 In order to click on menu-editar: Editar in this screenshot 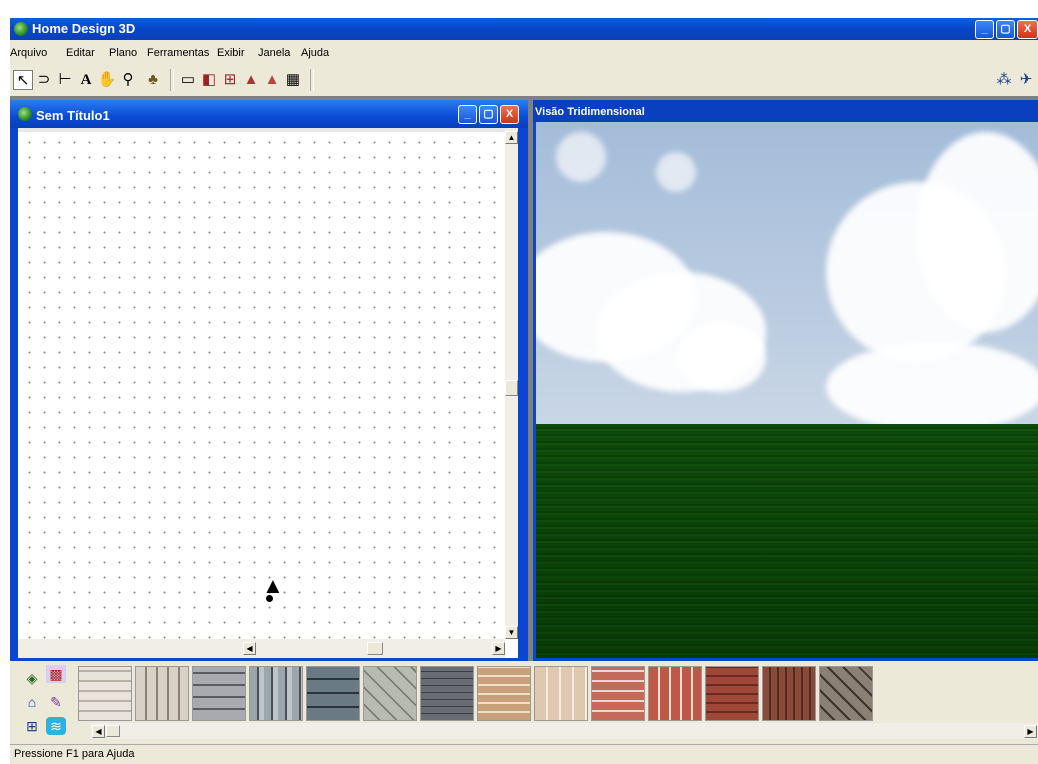, I will do `click(80, 53)`.